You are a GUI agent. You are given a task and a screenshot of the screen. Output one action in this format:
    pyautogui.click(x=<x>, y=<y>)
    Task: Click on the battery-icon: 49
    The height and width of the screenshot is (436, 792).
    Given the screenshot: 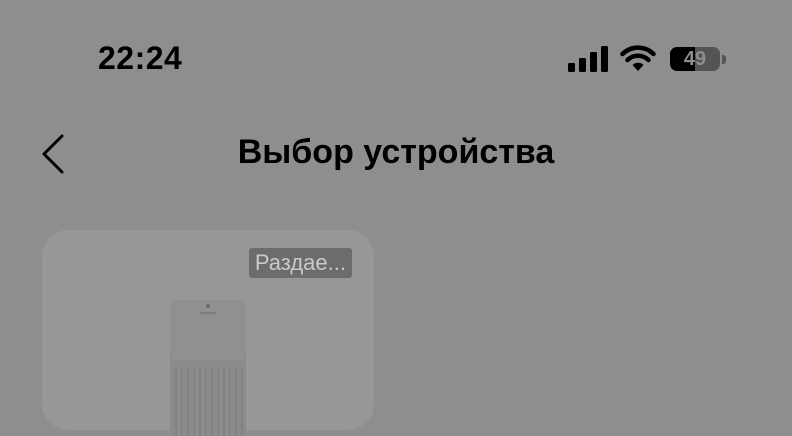 What is the action you would take?
    pyautogui.click(x=699, y=60)
    